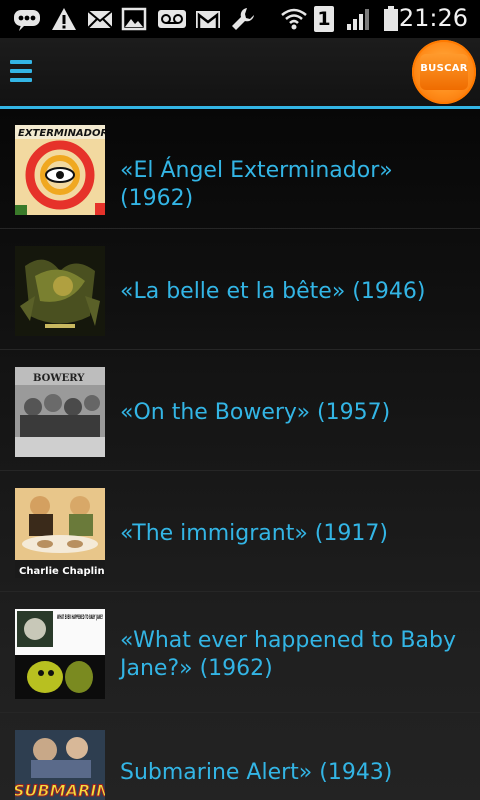 This screenshot has width=480, height=800. Describe the element at coordinates (59, 378) in the screenshot. I see `poster-text: BOWERY` at that location.